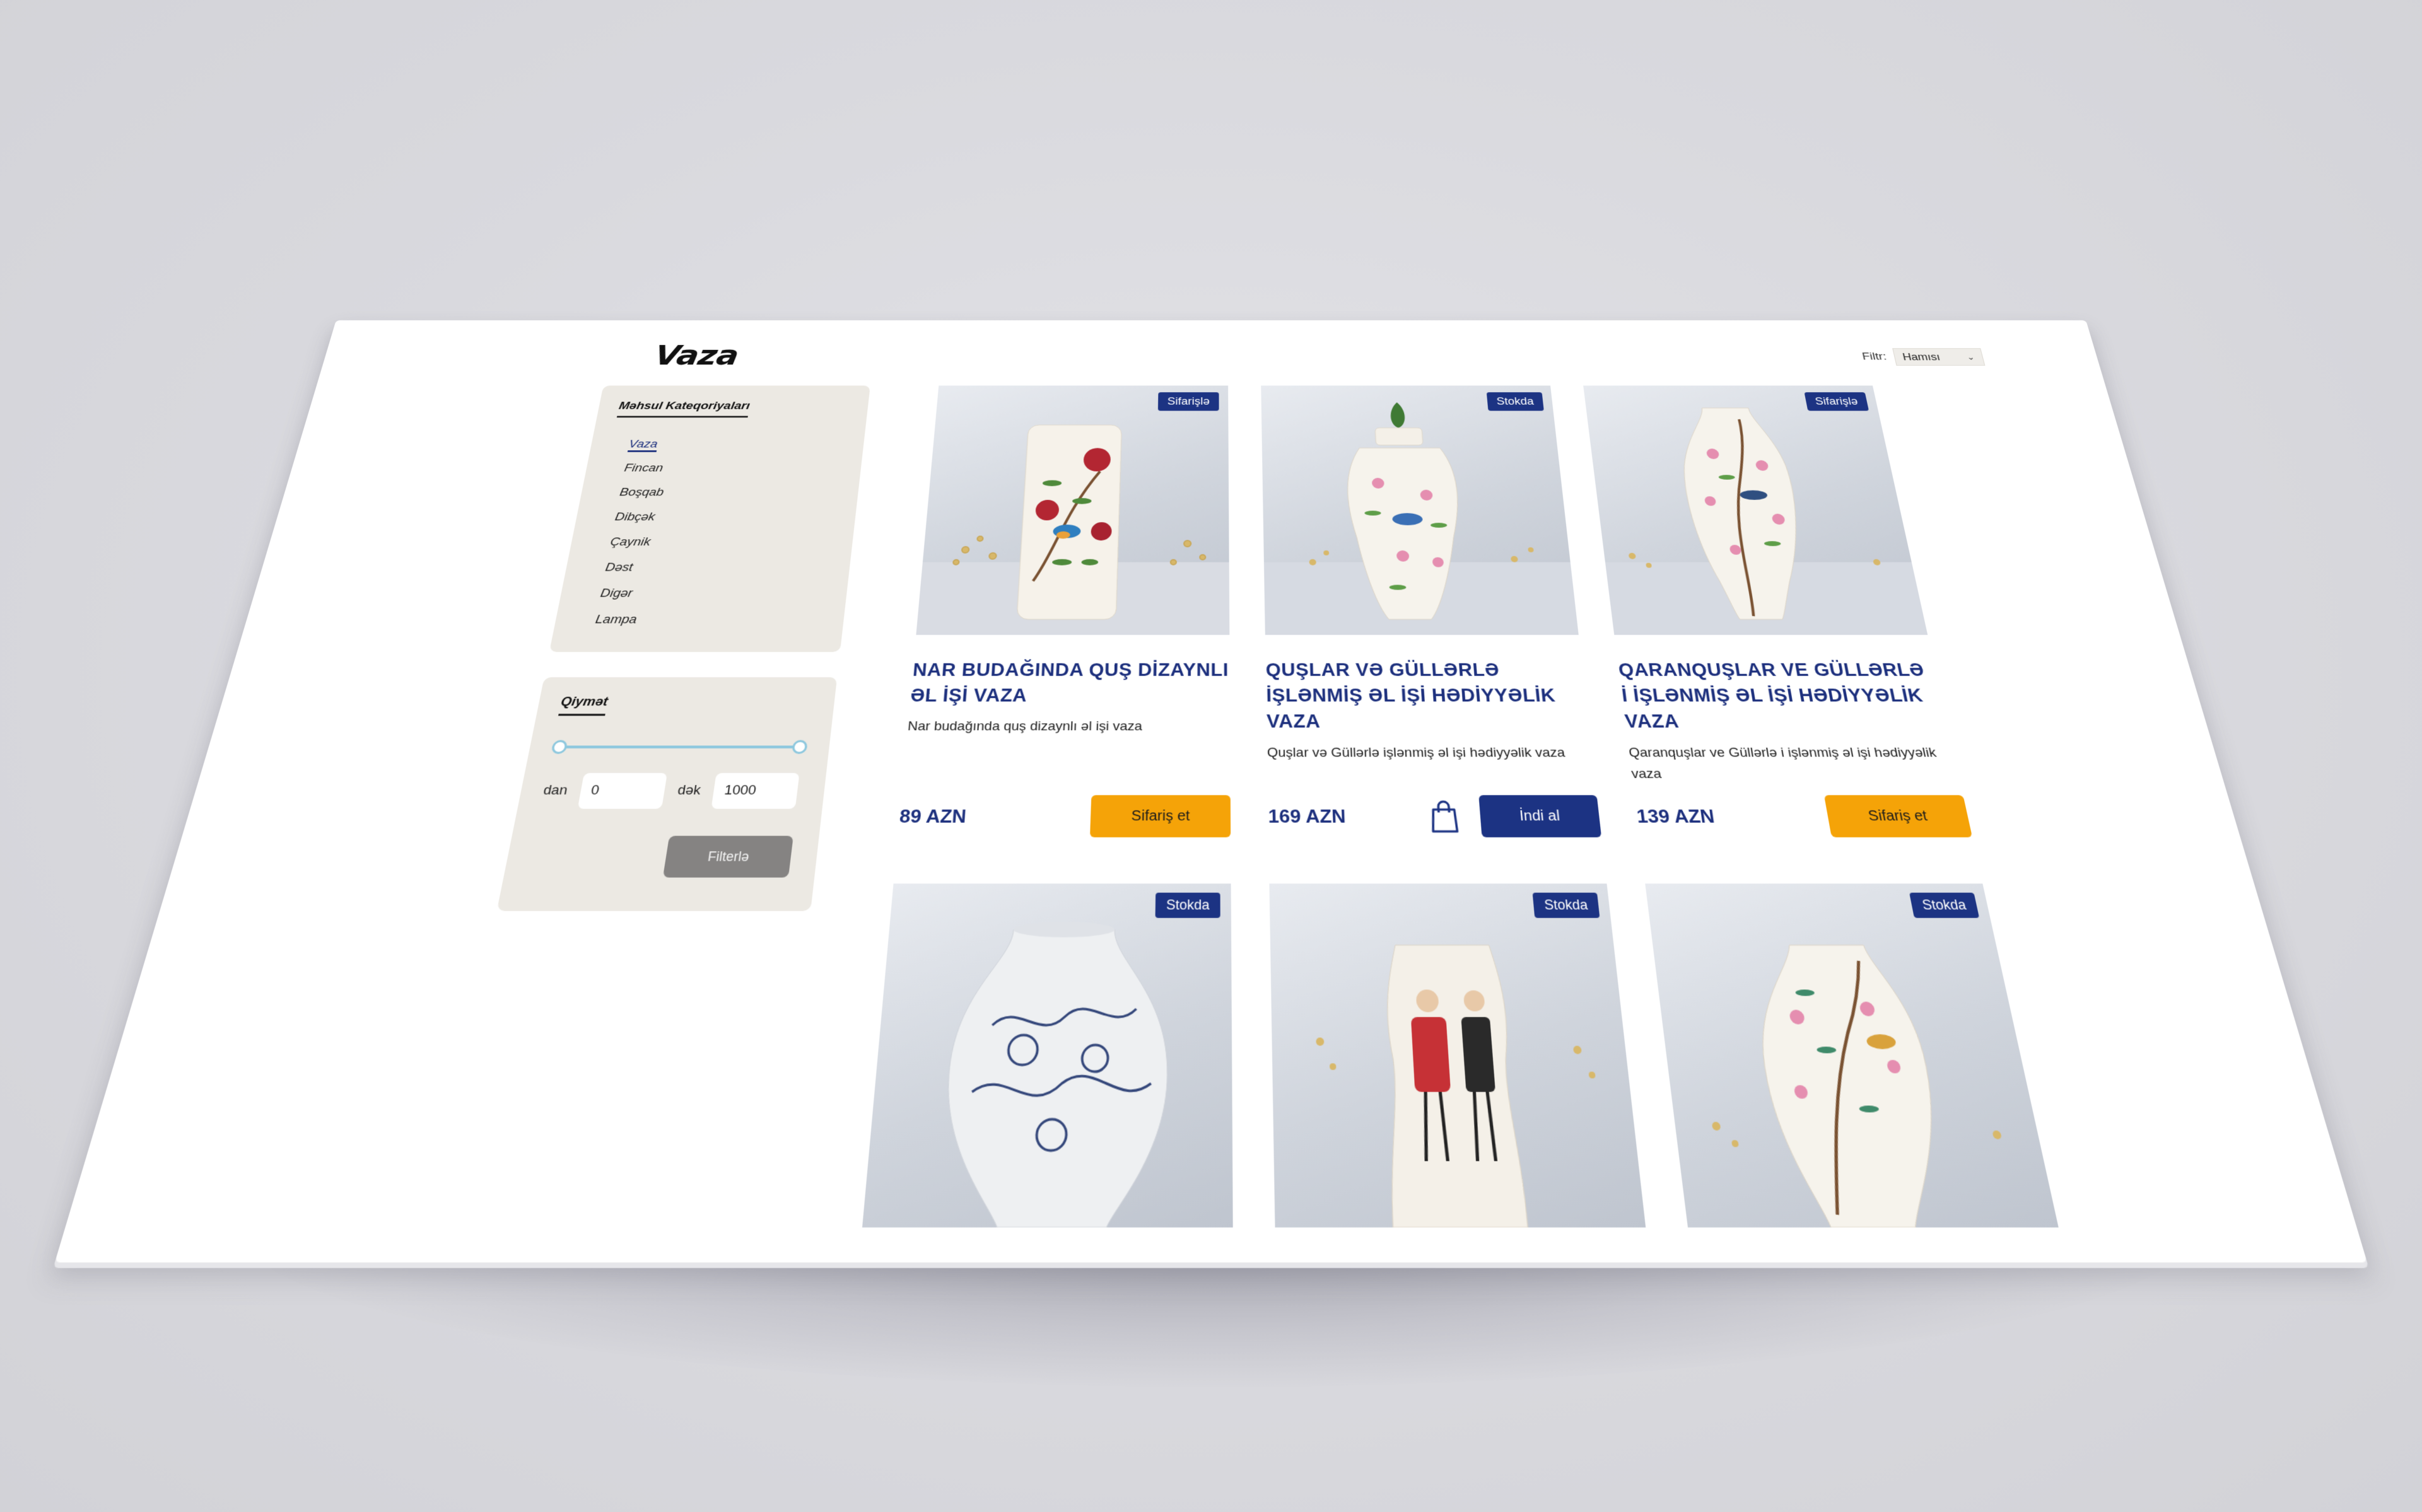 The image size is (2422, 1512). I want to click on vase-pomegranate-image, so click(1073, 511).